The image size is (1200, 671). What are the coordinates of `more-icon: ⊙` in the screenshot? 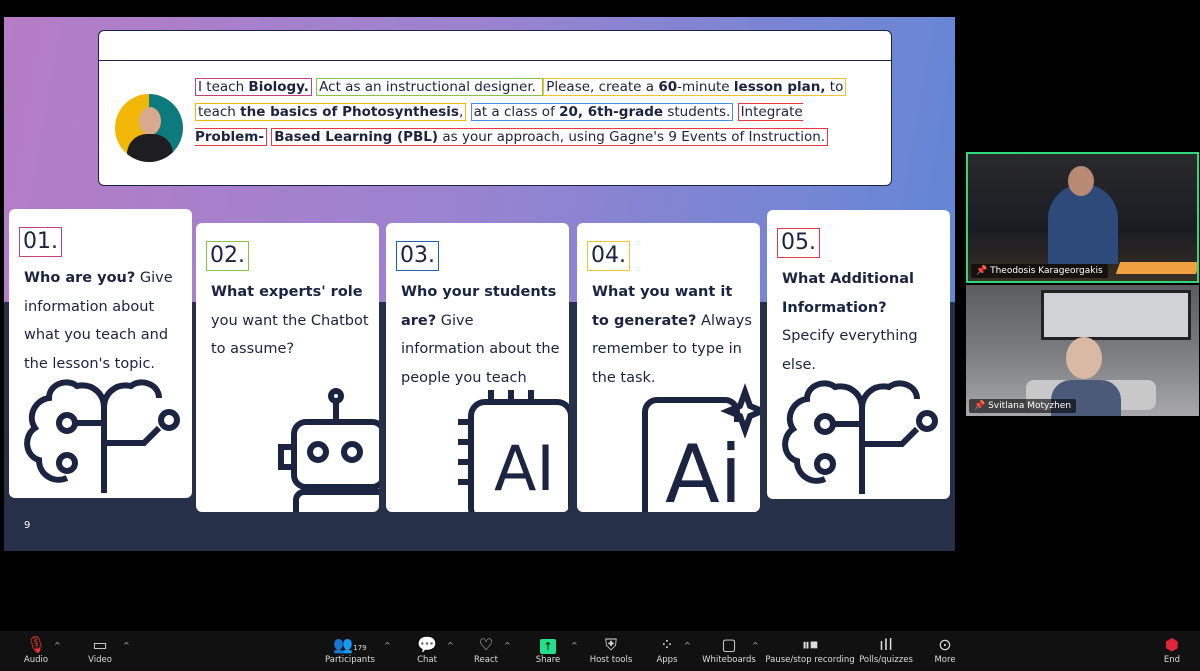 It's located at (945, 644).